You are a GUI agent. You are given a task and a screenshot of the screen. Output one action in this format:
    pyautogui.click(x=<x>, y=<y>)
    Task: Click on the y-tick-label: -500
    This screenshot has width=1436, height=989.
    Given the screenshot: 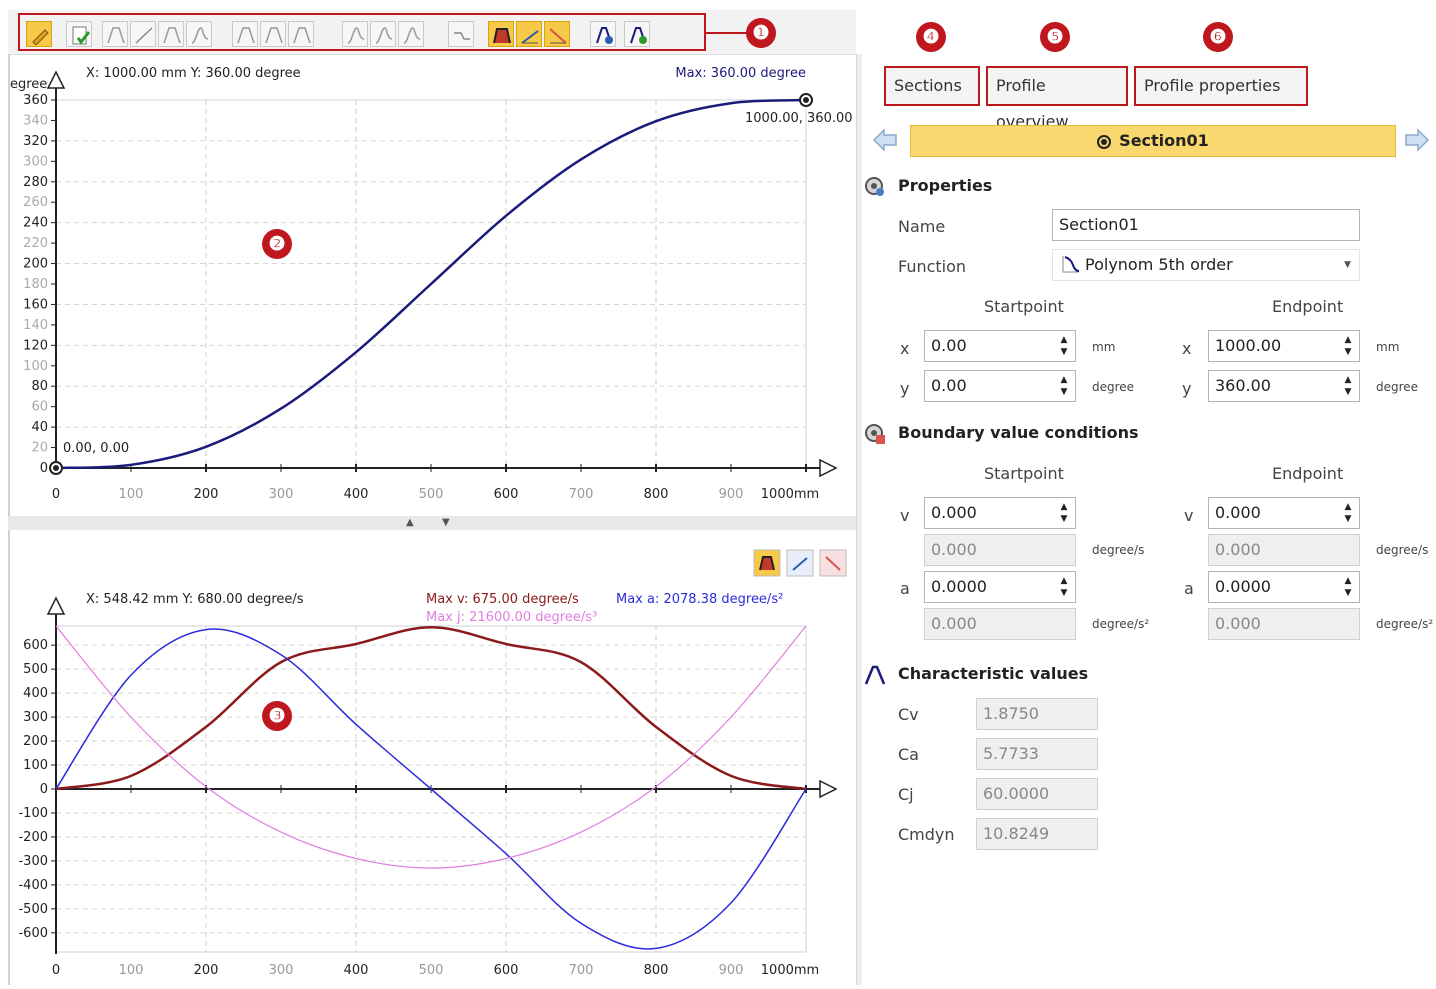 What is the action you would take?
    pyautogui.click(x=33, y=909)
    